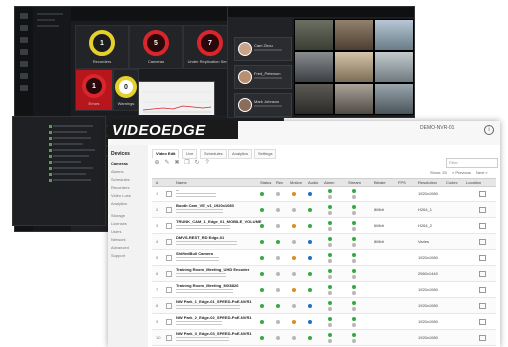 The height and width of the screenshot is (347, 508). Describe the element at coordinates (265, 154) in the screenshot. I see `tab-settings: Settings` at that location.